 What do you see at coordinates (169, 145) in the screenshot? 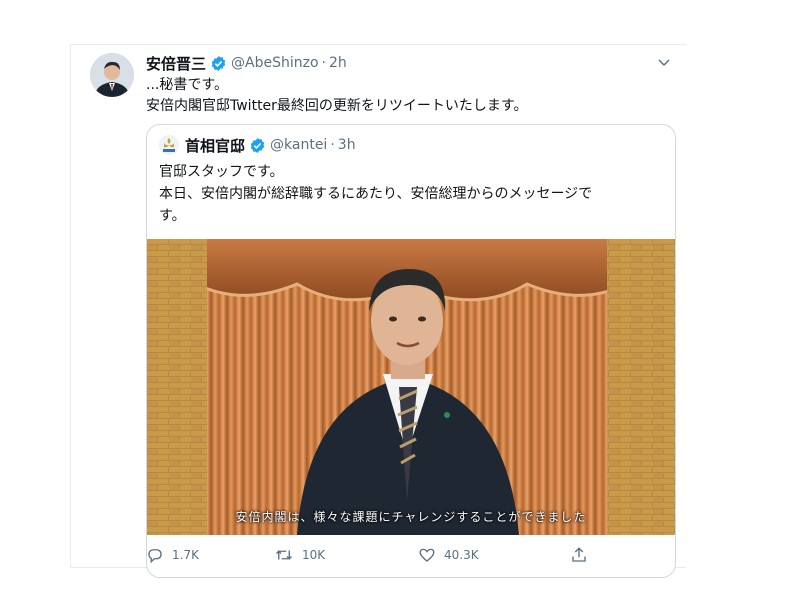
I see `quoted-avatar` at bounding box center [169, 145].